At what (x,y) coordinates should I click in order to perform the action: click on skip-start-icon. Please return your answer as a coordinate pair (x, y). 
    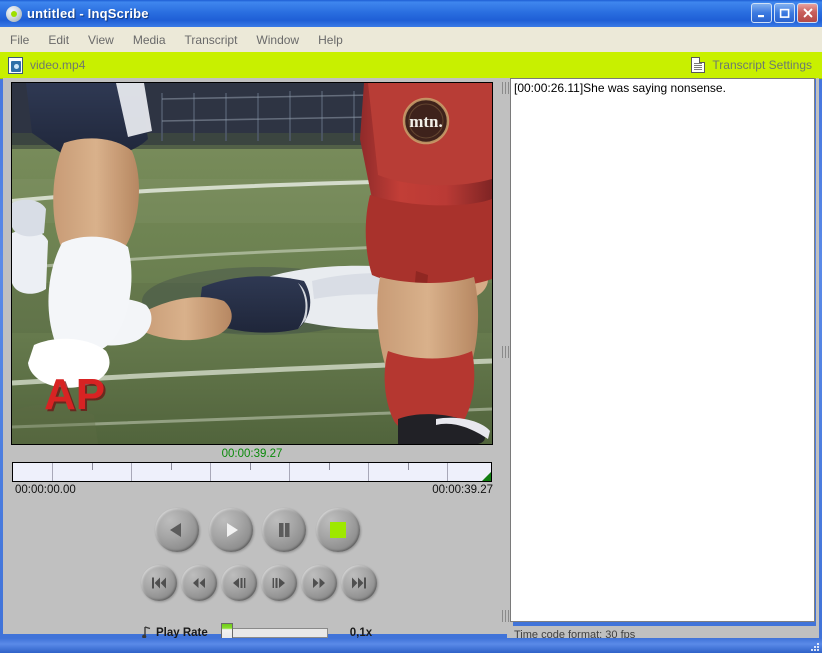
    Looking at the image, I should click on (159, 583).